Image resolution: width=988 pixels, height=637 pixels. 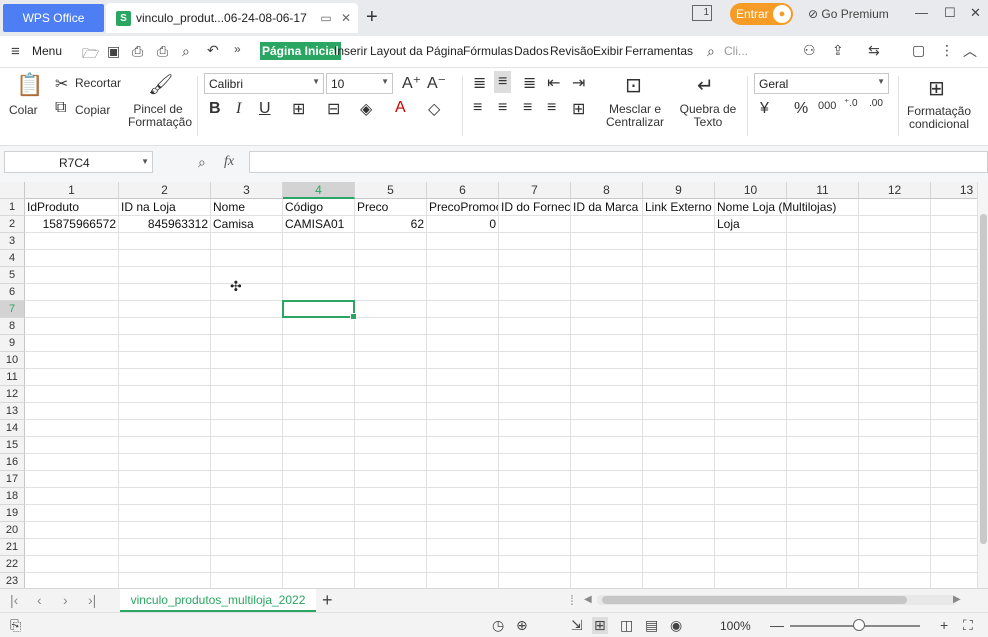 I want to click on scroll-right-icon: ▶, so click(x=957, y=599).